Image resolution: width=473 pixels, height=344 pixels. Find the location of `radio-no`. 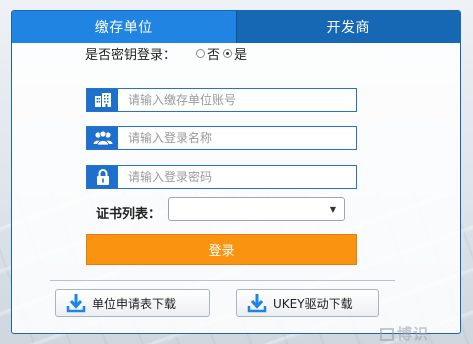

radio-no is located at coordinates (201, 53).